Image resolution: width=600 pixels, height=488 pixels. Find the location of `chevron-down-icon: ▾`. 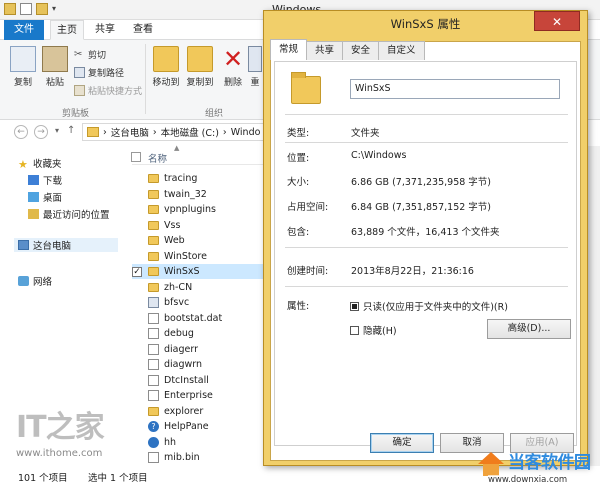

chevron-down-icon: ▾ is located at coordinates (56, 9).